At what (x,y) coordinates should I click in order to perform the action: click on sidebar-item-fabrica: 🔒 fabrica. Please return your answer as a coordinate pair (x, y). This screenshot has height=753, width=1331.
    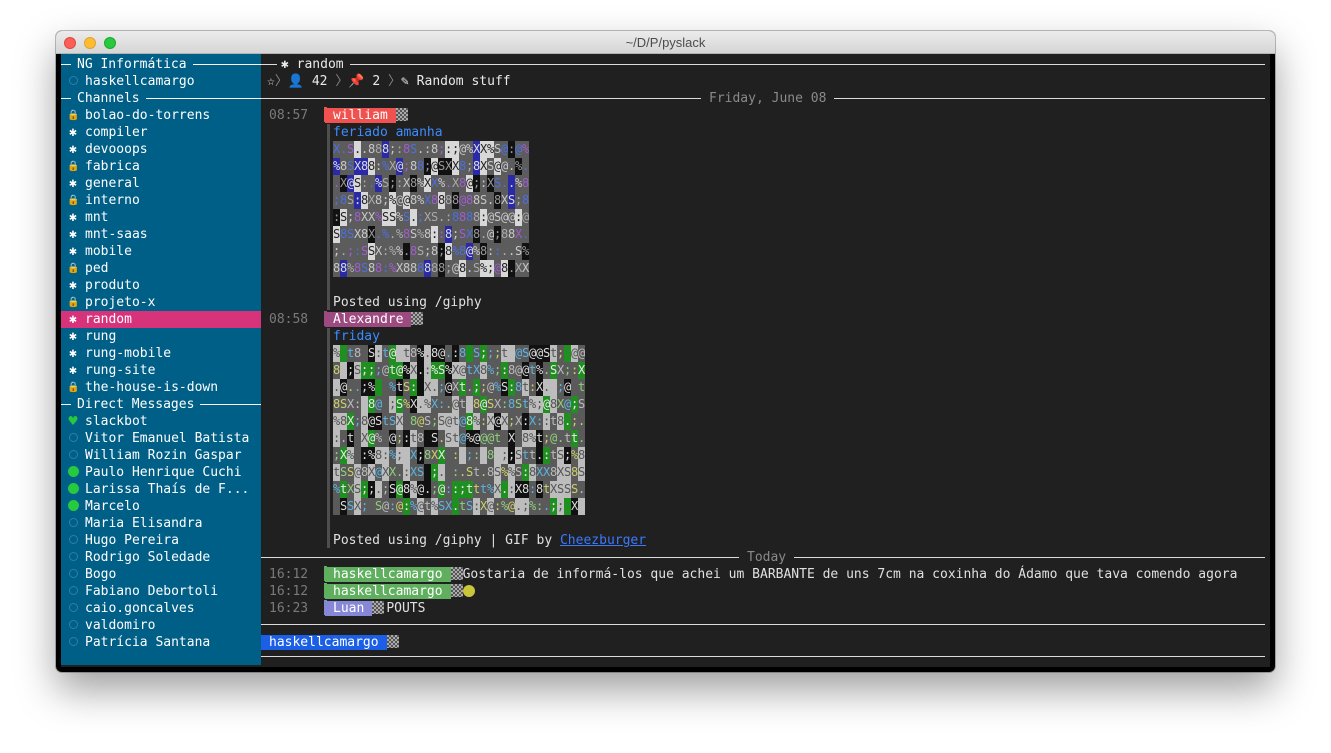
    Looking at the image, I should click on (161, 166).